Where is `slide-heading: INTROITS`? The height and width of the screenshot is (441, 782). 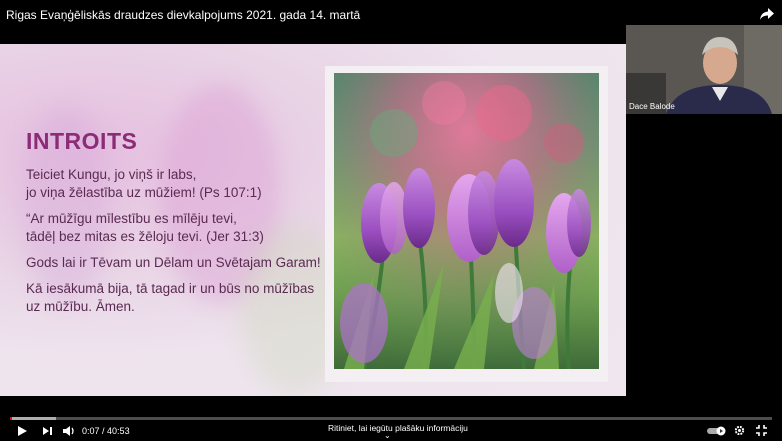 slide-heading: INTROITS is located at coordinates (82, 141).